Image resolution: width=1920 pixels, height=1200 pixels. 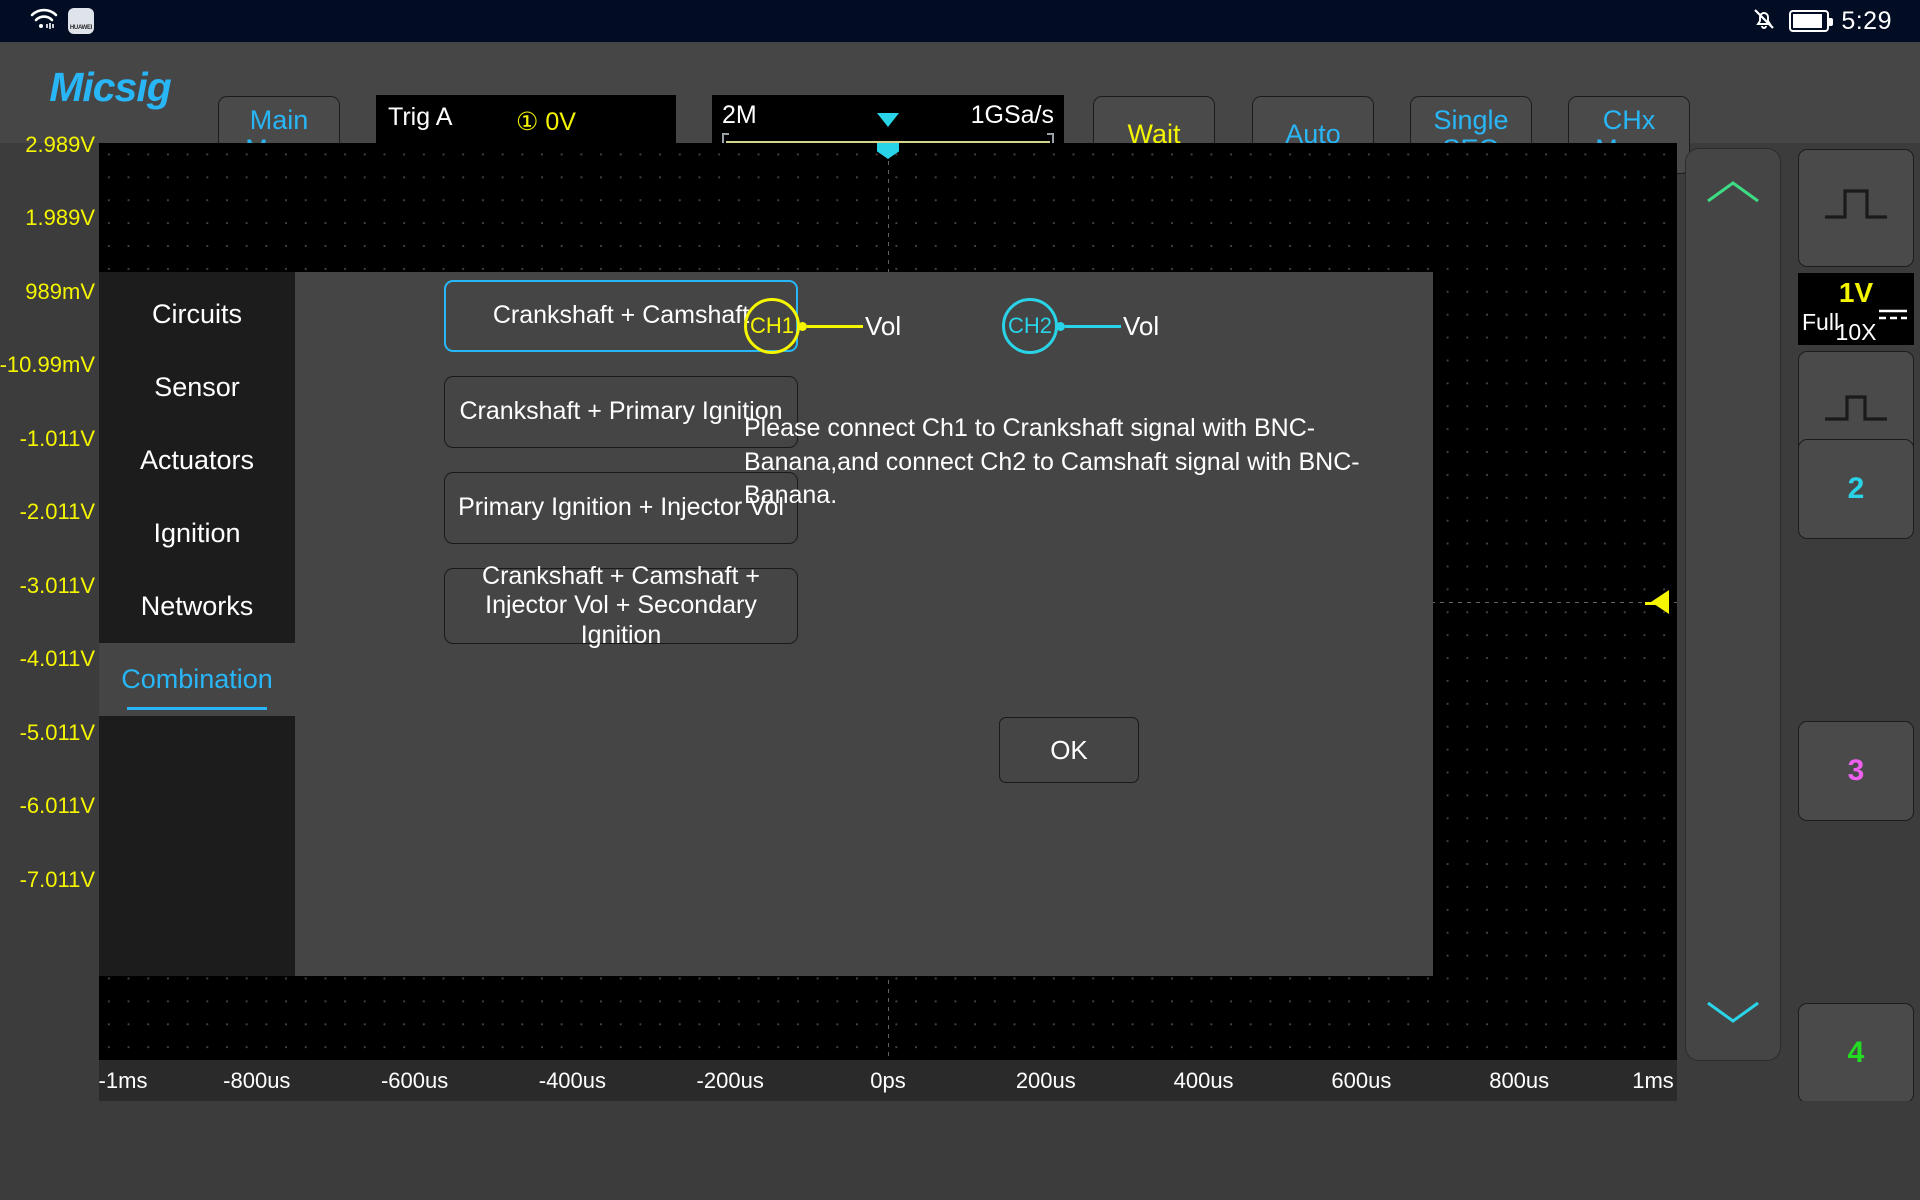 I want to click on voltage-tick-label: -4.011V, so click(x=57, y=658).